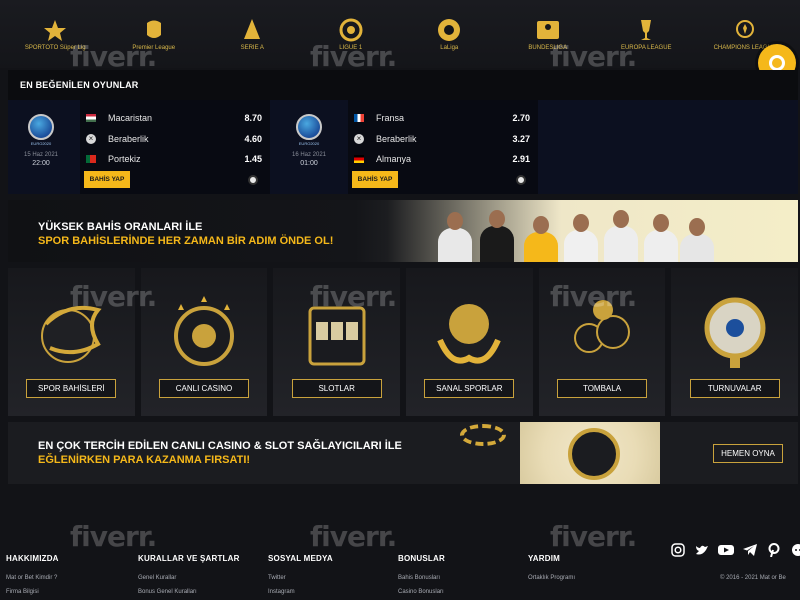  I want to click on tile-label: CANLI CASINO, so click(204, 388).